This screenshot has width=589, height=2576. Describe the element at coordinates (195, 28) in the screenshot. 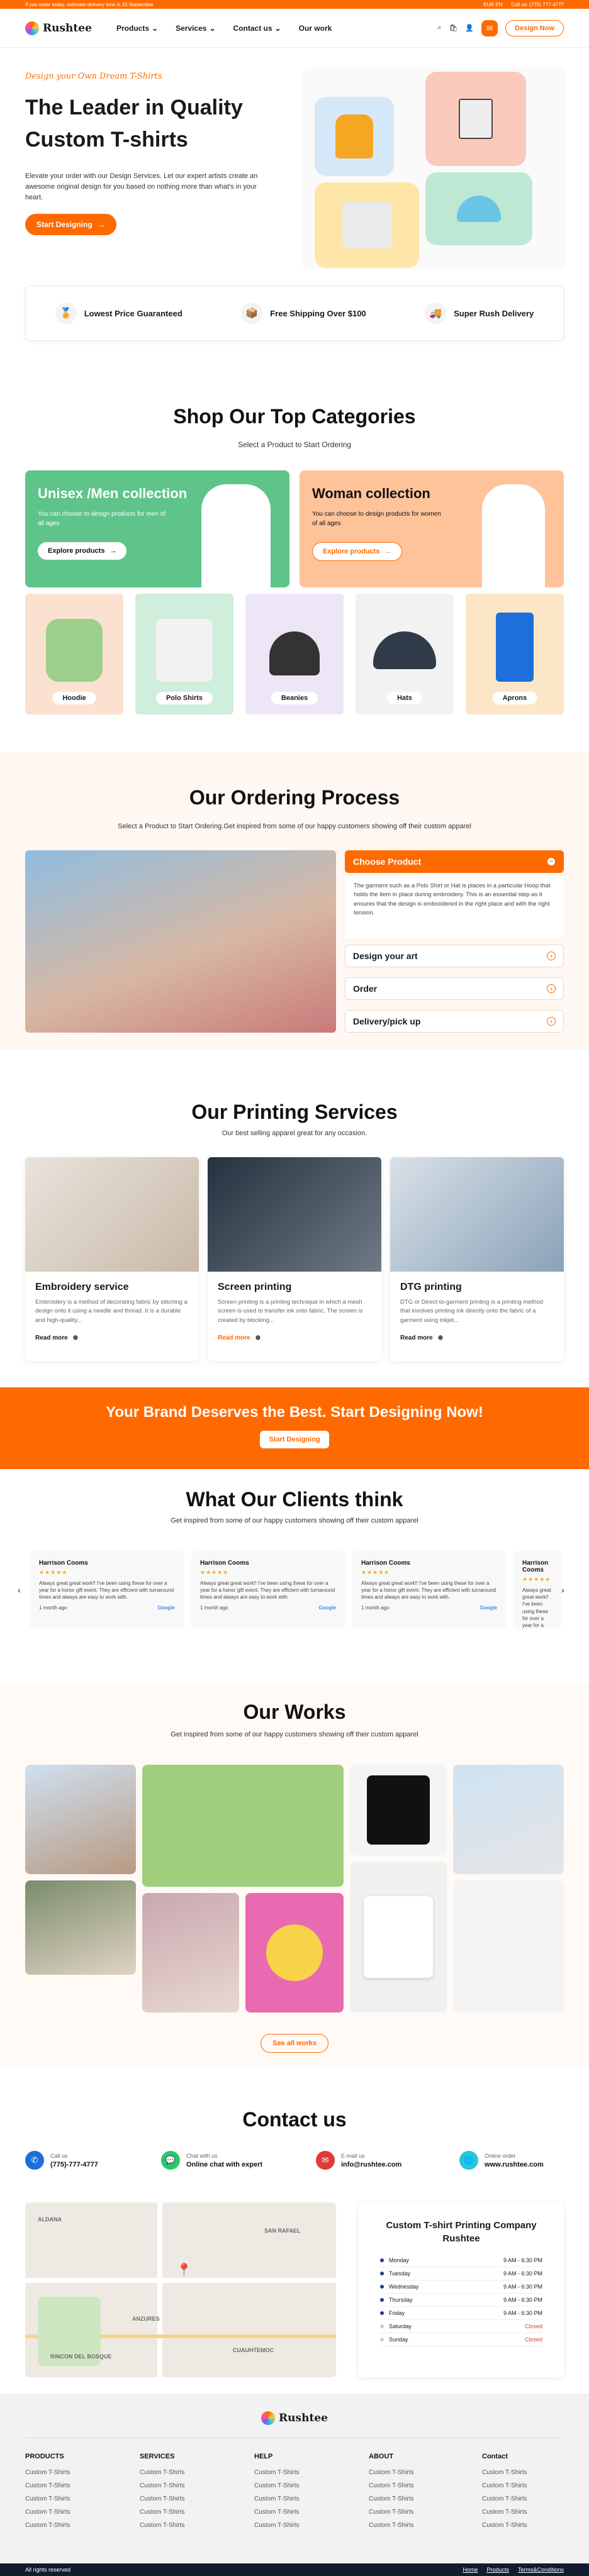

I see `nav-services: Services ⌄` at that location.